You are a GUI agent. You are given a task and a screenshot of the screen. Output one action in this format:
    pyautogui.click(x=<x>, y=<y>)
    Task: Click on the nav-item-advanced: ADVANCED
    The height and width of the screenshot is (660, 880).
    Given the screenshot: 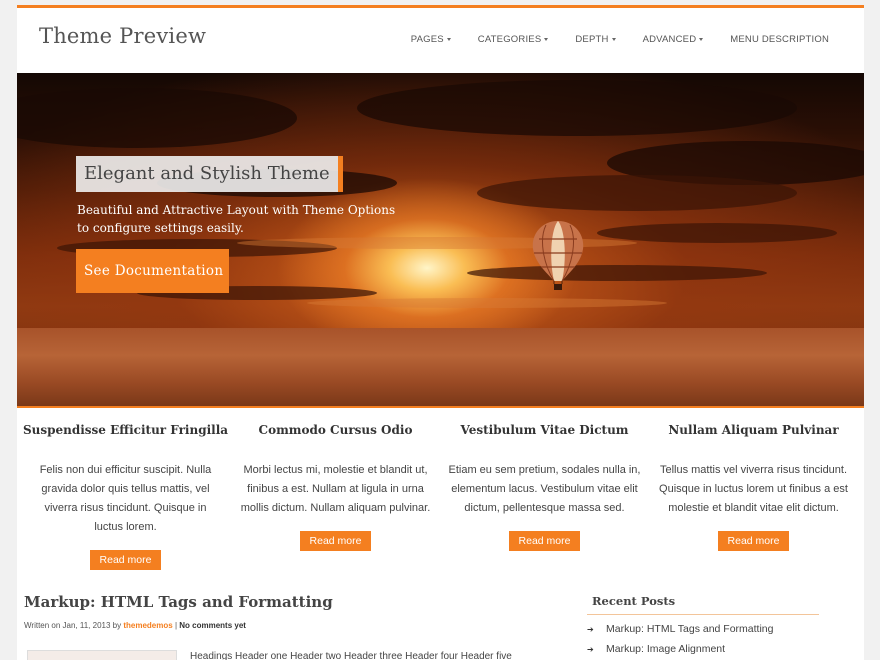 What is the action you would take?
    pyautogui.click(x=673, y=39)
    